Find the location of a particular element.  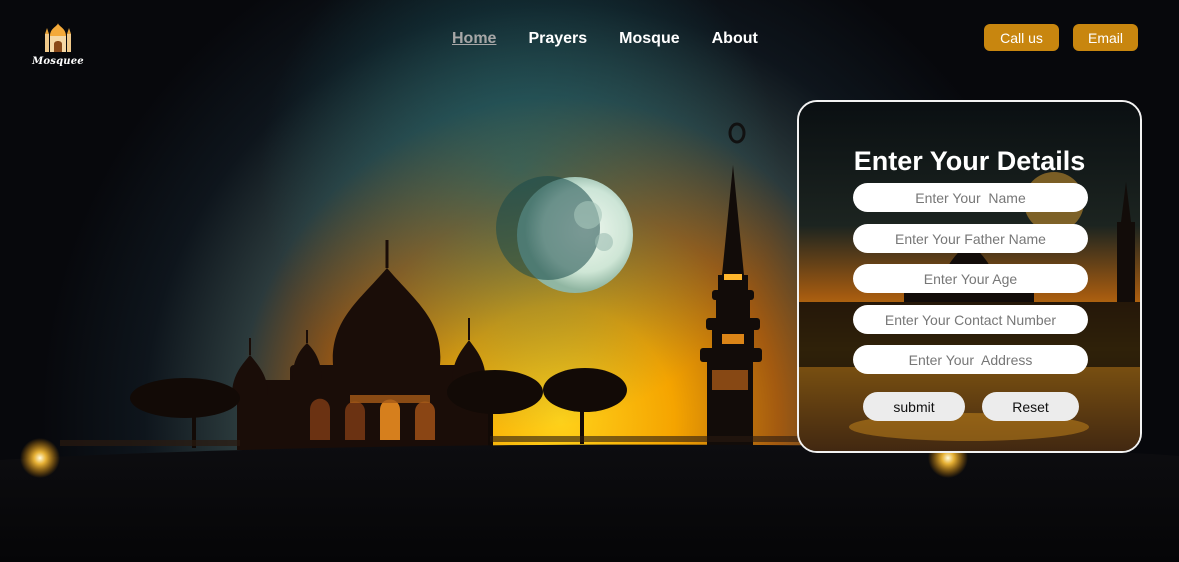

call-us-button: Call us is located at coordinates (1021, 37).